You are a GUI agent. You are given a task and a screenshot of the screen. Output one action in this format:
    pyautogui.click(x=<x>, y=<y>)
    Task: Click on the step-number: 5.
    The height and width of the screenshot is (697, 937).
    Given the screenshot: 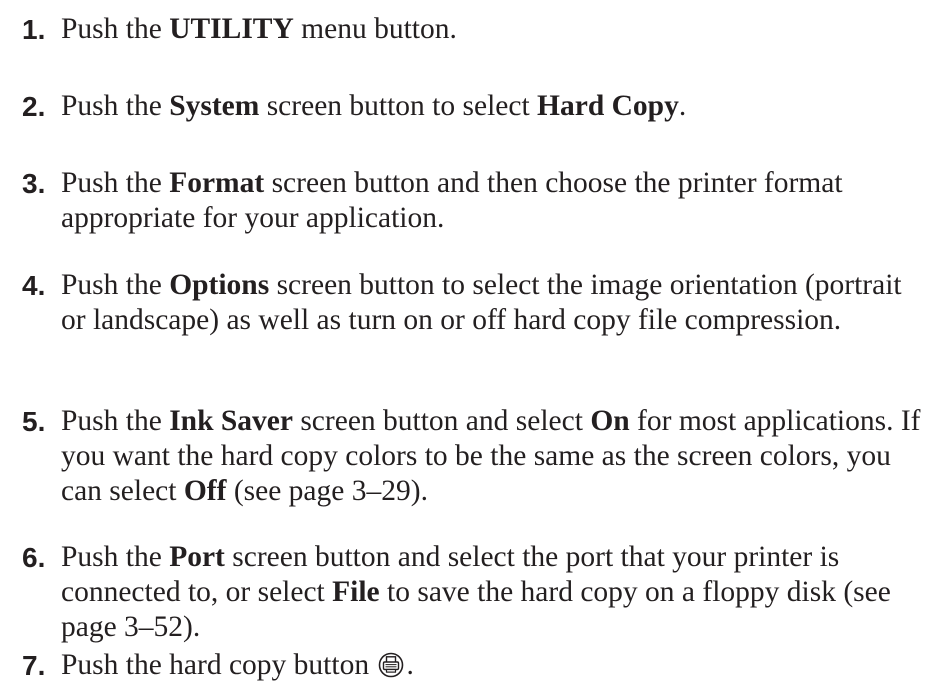 What is the action you would take?
    pyautogui.click(x=34, y=421)
    